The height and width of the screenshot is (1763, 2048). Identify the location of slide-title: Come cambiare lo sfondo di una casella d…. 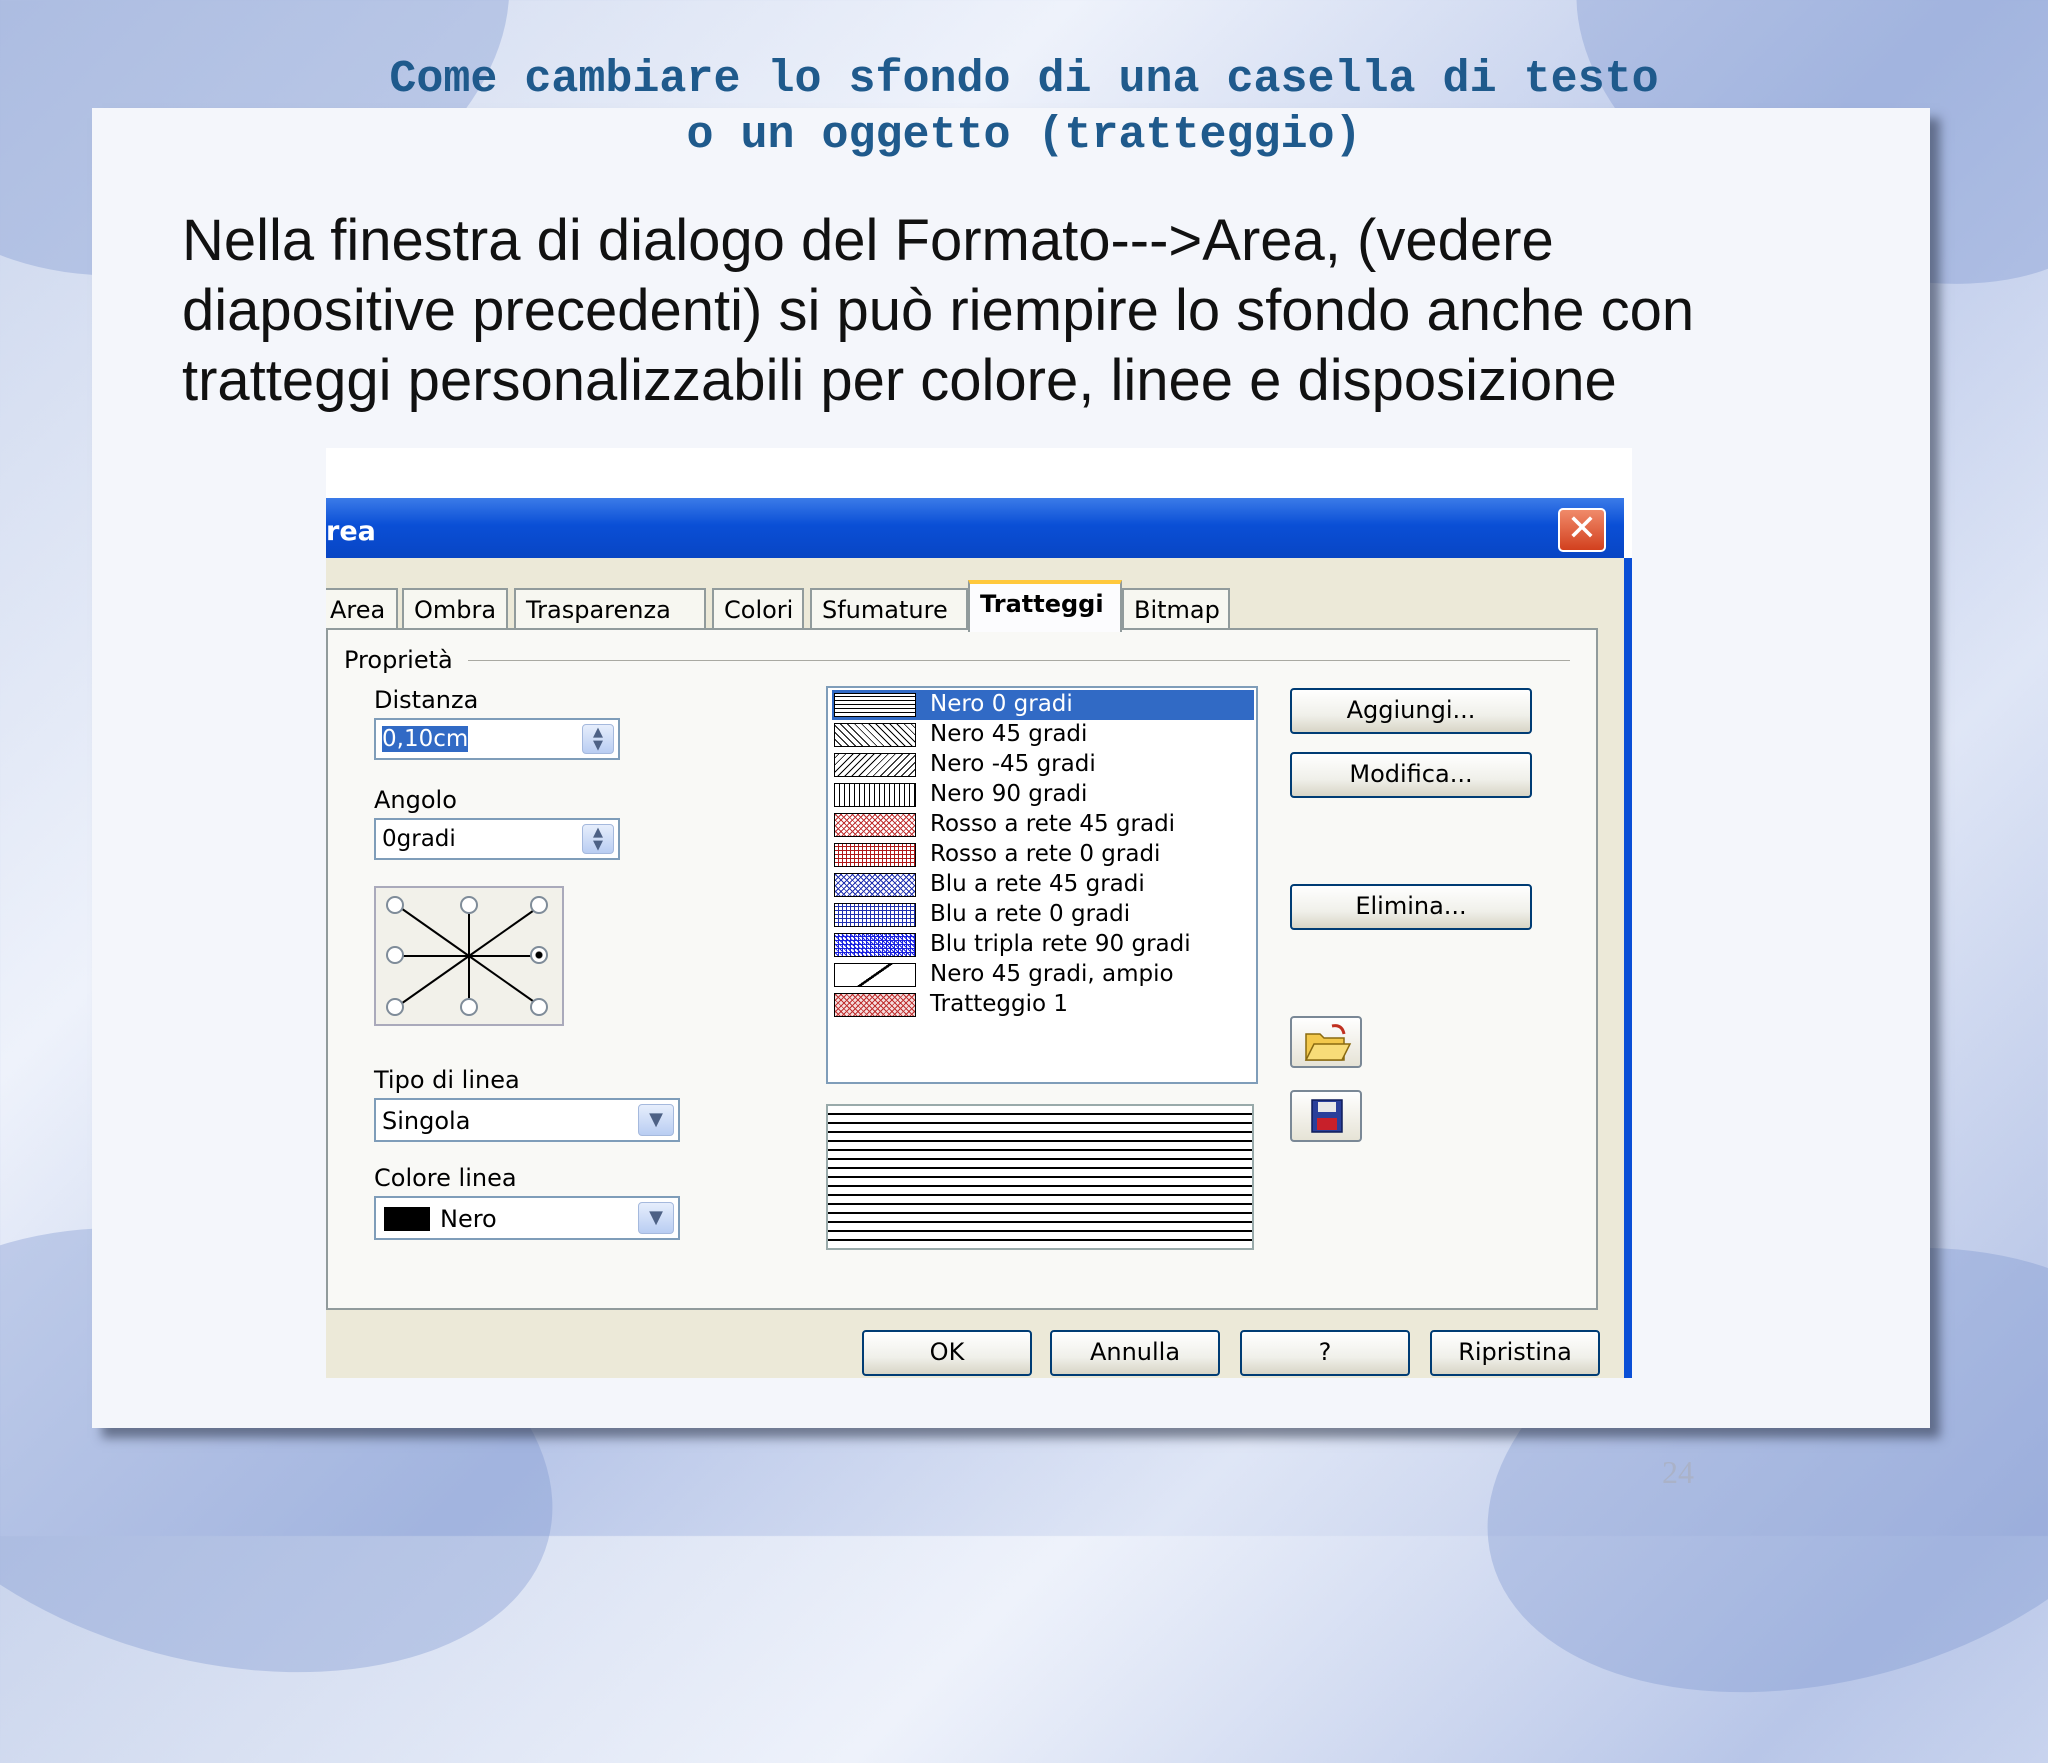
(1024, 108).